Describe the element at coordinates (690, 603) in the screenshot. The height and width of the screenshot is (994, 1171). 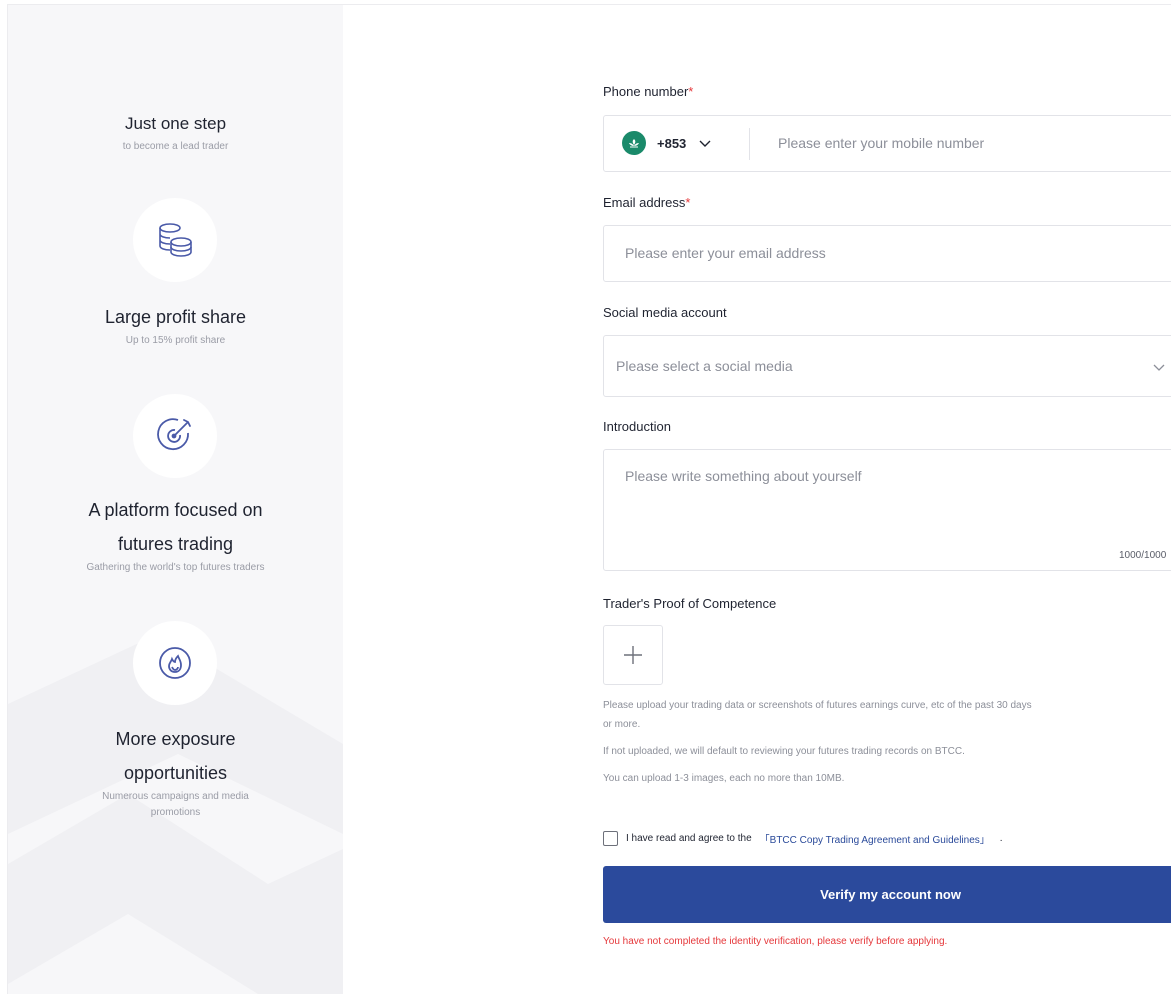
I see `proof-label: Trader's Proof of Competence` at that location.